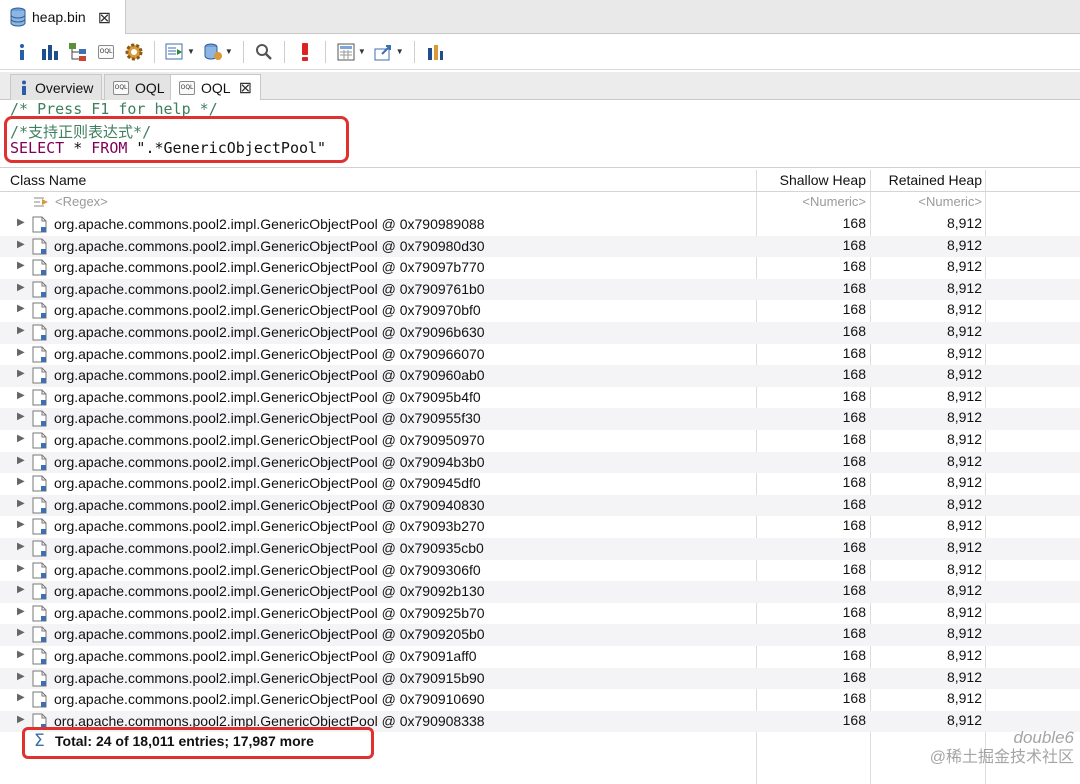 The width and height of the screenshot is (1080, 784). What do you see at coordinates (215, 87) in the screenshot?
I see `tab-oql-2: OQL OQL ⊠` at bounding box center [215, 87].